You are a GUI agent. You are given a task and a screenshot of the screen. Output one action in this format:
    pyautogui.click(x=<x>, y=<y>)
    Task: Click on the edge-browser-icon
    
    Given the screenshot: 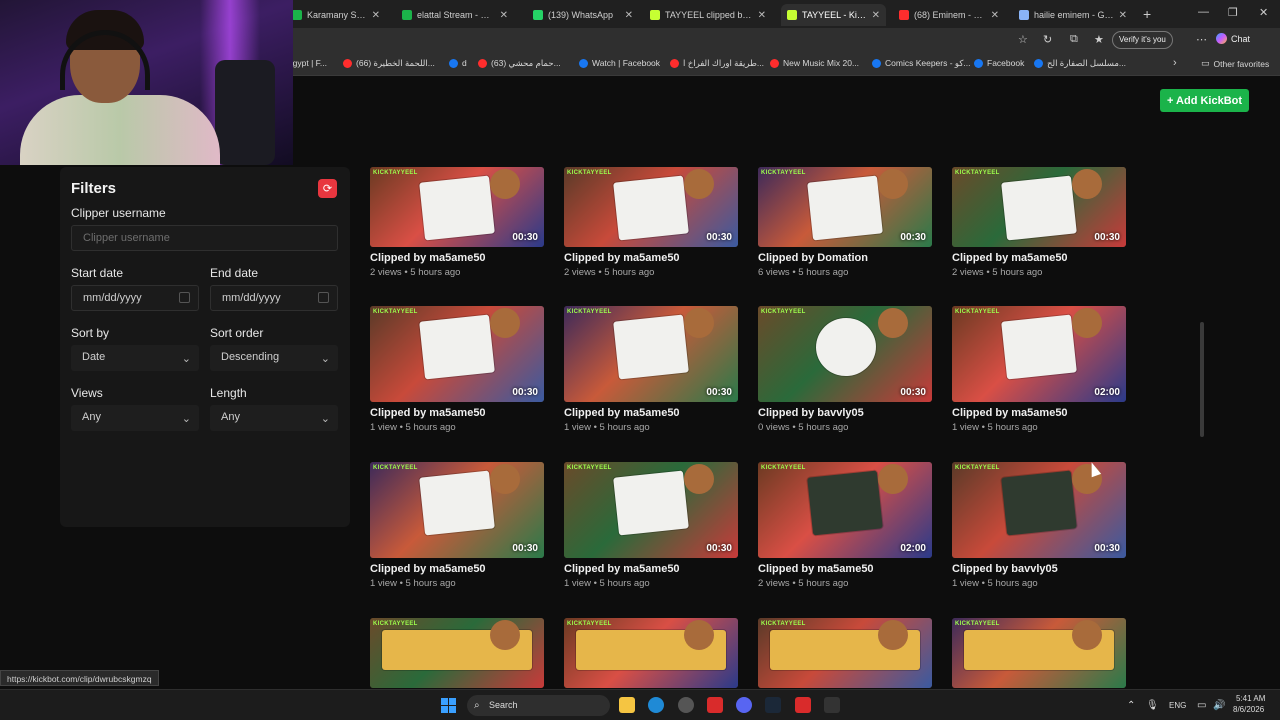 What is the action you would take?
    pyautogui.click(x=656, y=705)
    